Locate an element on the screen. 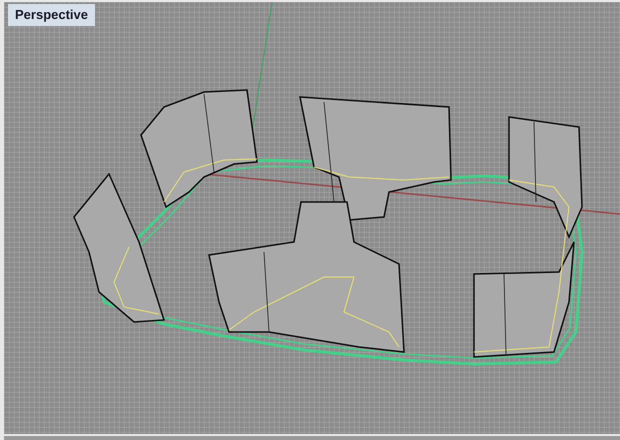  viewport-title: Perspective is located at coordinates (51, 15).